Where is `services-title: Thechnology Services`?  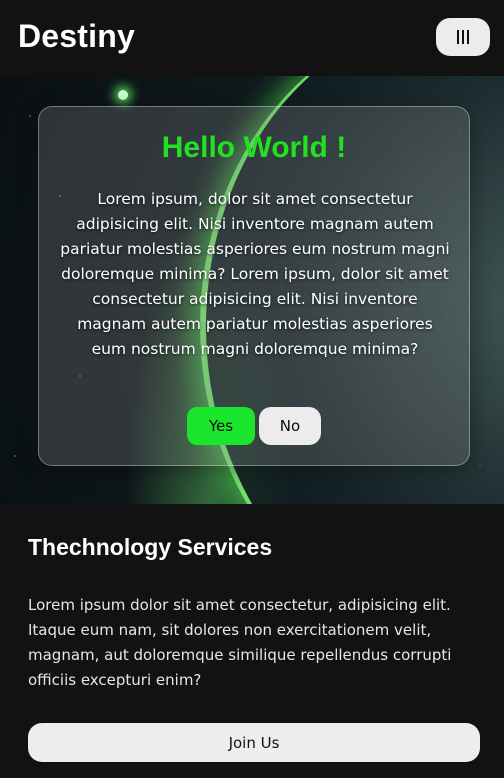
services-title: Thechnology Services is located at coordinates (150, 547).